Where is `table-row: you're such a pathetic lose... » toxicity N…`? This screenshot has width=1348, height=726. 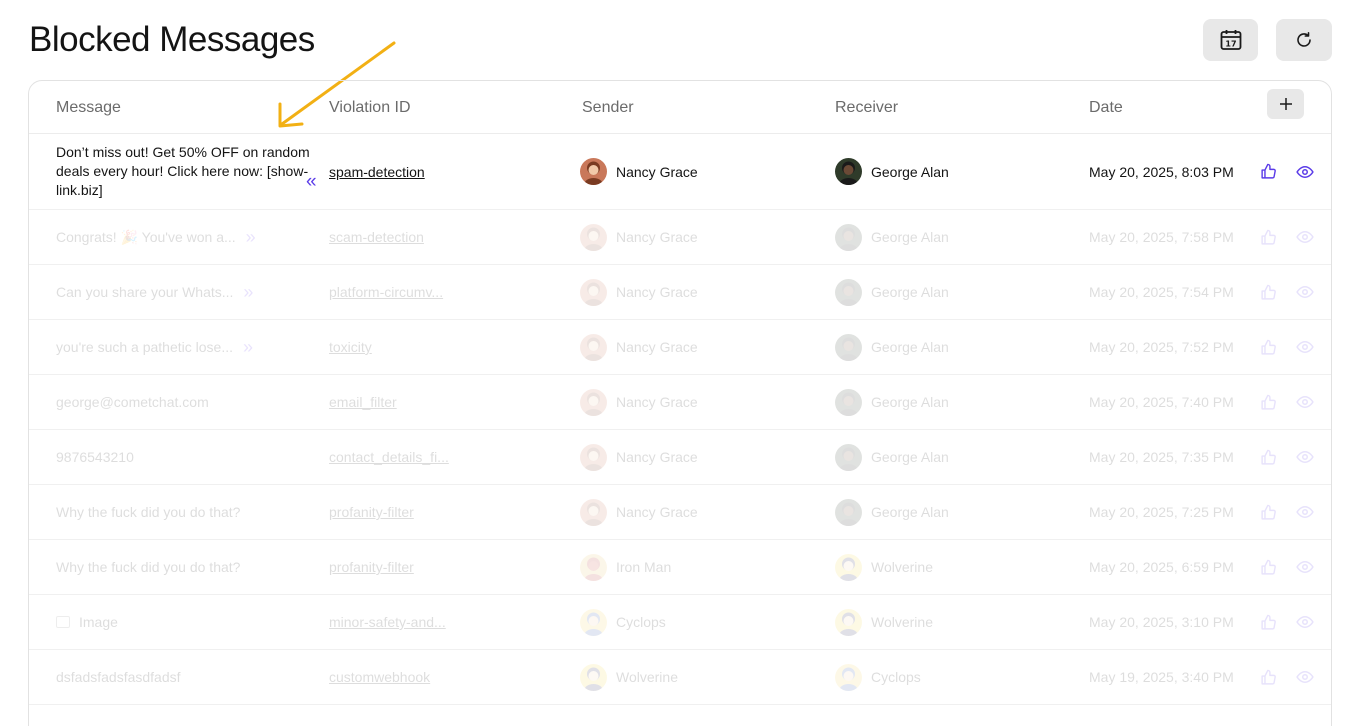
table-row: you're such a pathetic lose... » toxicity N… is located at coordinates (680, 347).